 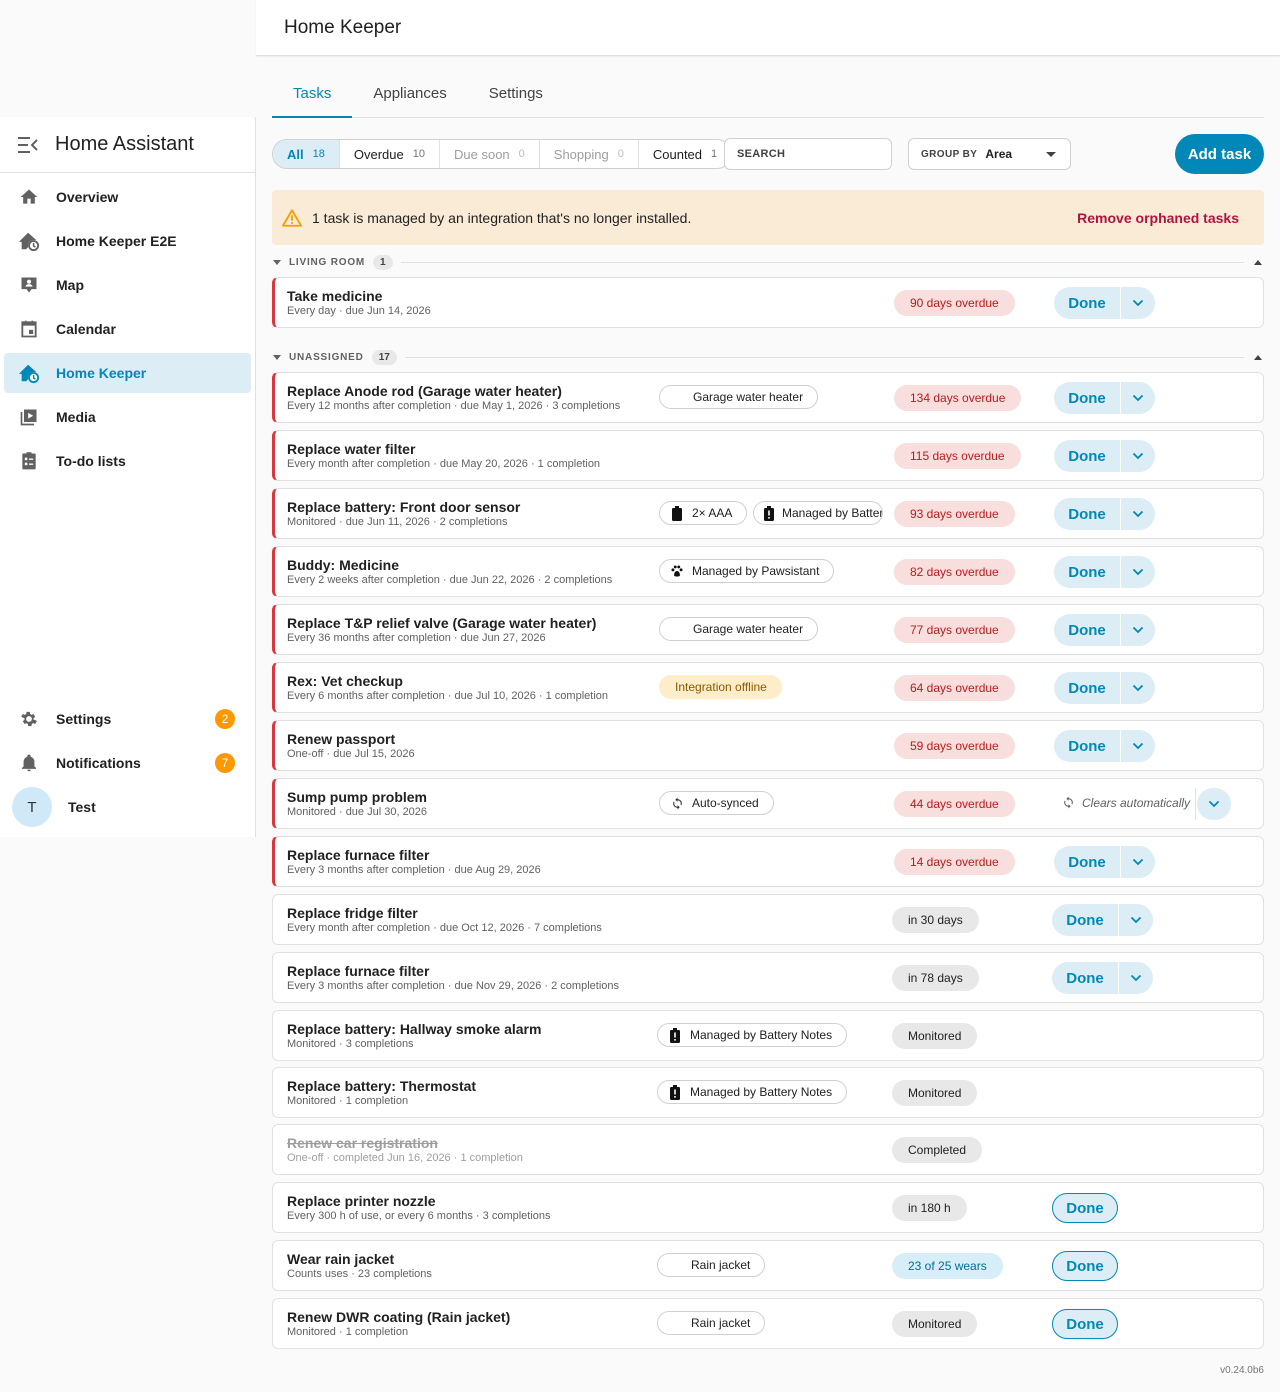 I want to click on done-split-button: Done, so click(x=1104, y=303).